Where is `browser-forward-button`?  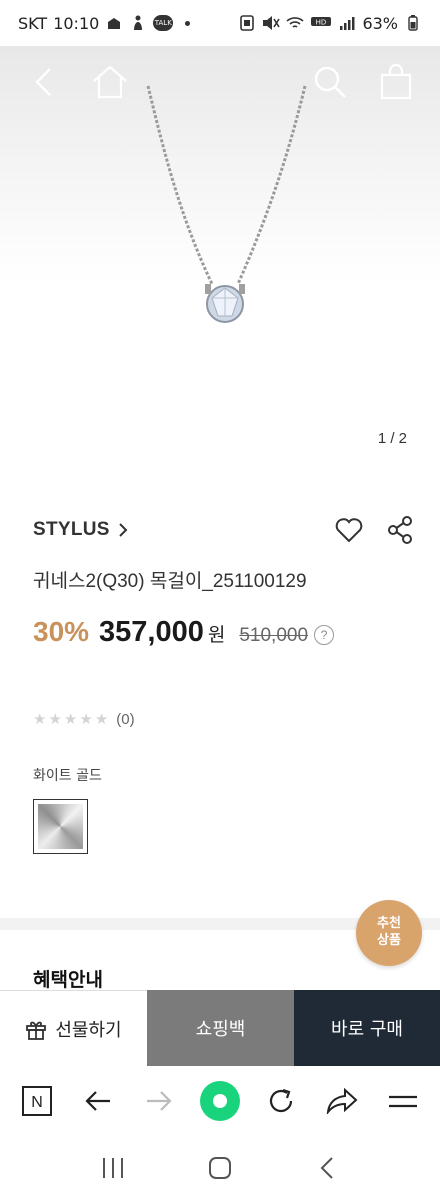 browser-forward-button is located at coordinates (159, 1101).